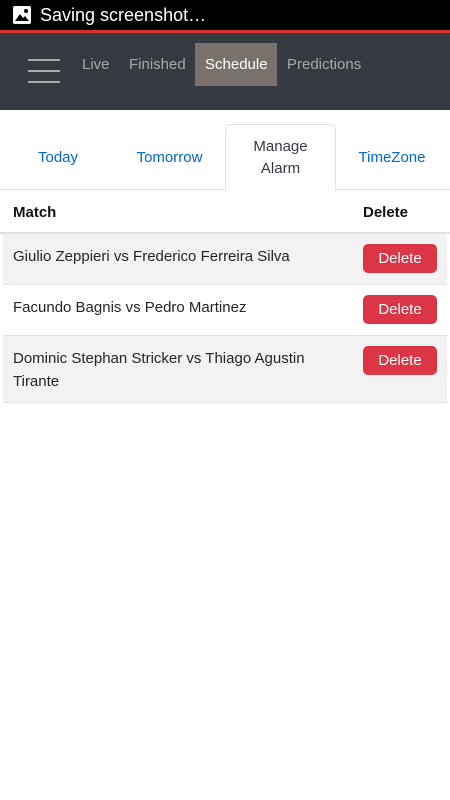 The width and height of the screenshot is (450, 800). I want to click on nav-predictions: Predictions, so click(324, 64).